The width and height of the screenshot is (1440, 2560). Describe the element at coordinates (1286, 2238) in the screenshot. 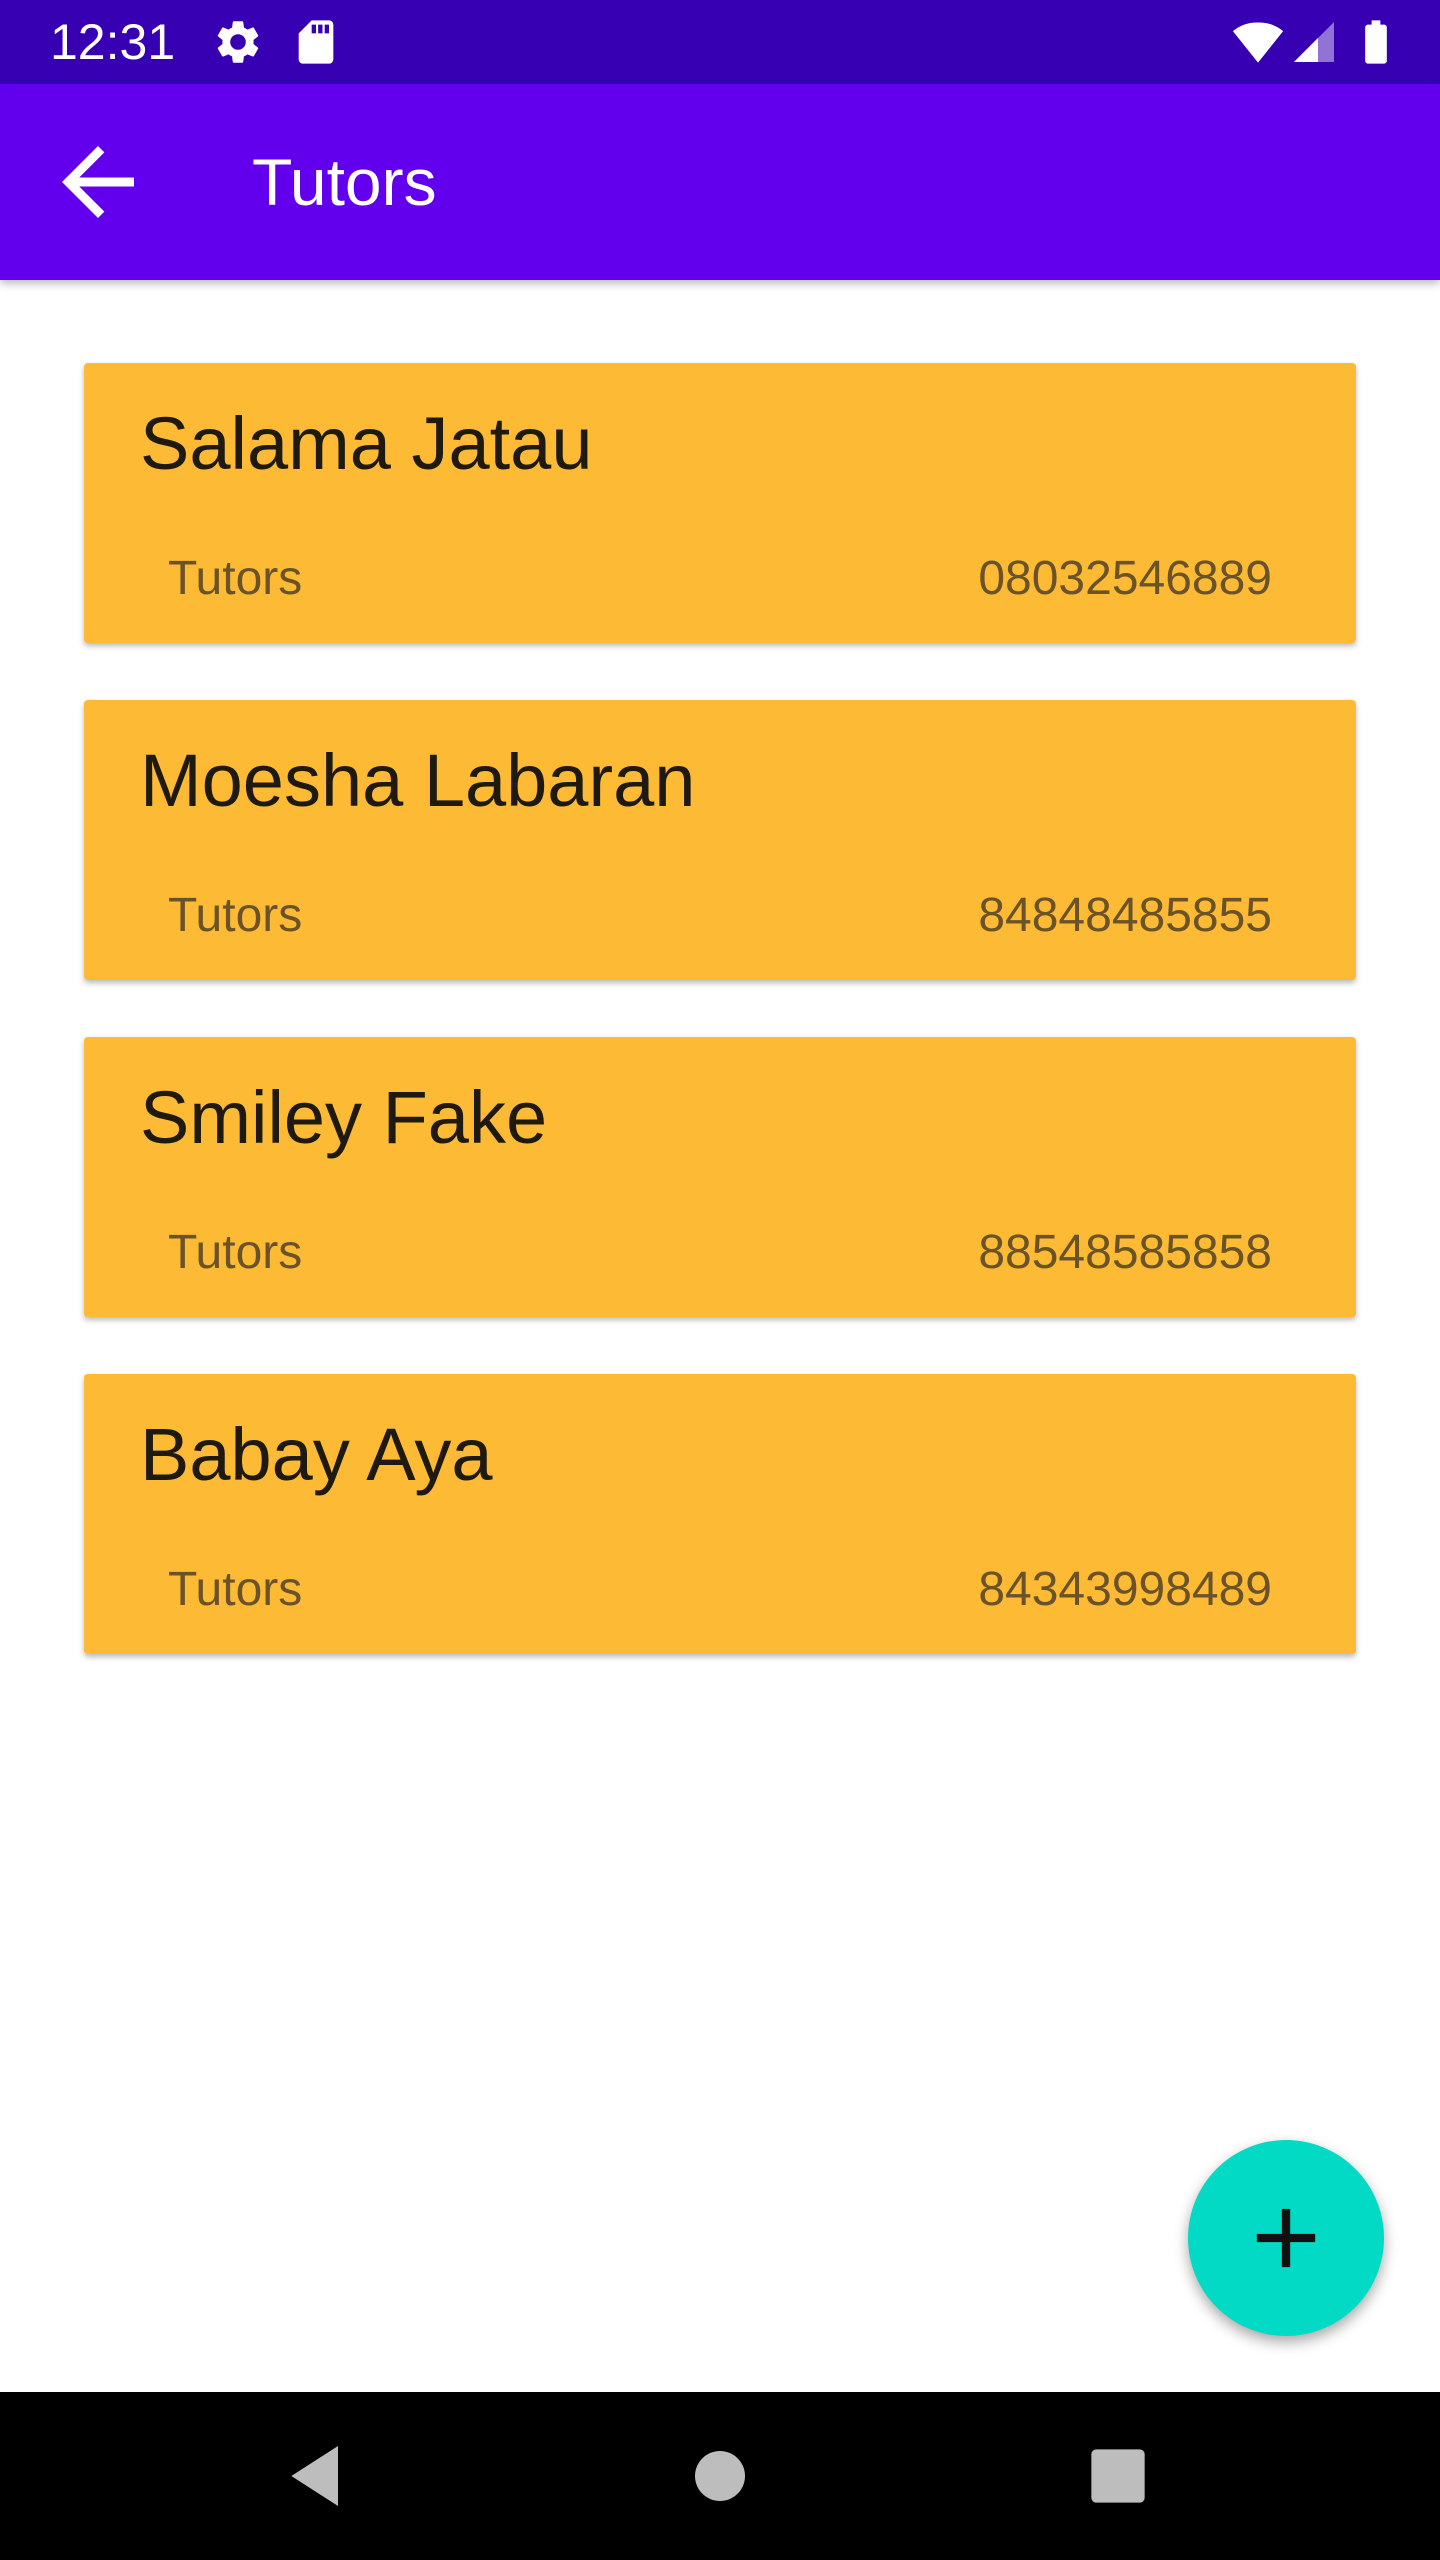

I see `add-tutor-button` at that location.